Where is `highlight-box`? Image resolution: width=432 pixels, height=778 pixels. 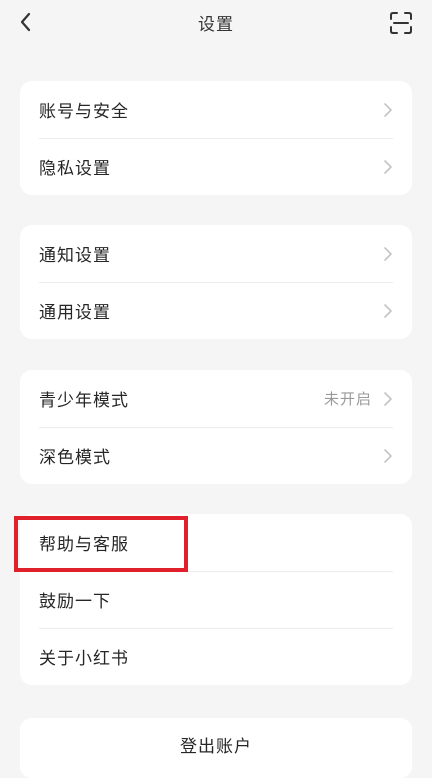
highlight-box is located at coordinates (101, 544).